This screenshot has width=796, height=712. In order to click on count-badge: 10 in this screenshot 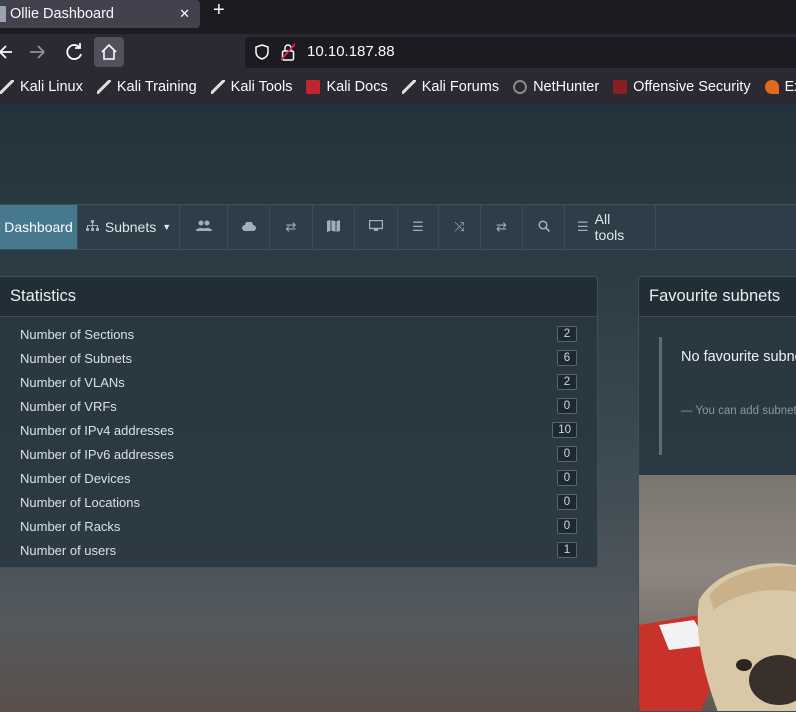, I will do `click(564, 430)`.